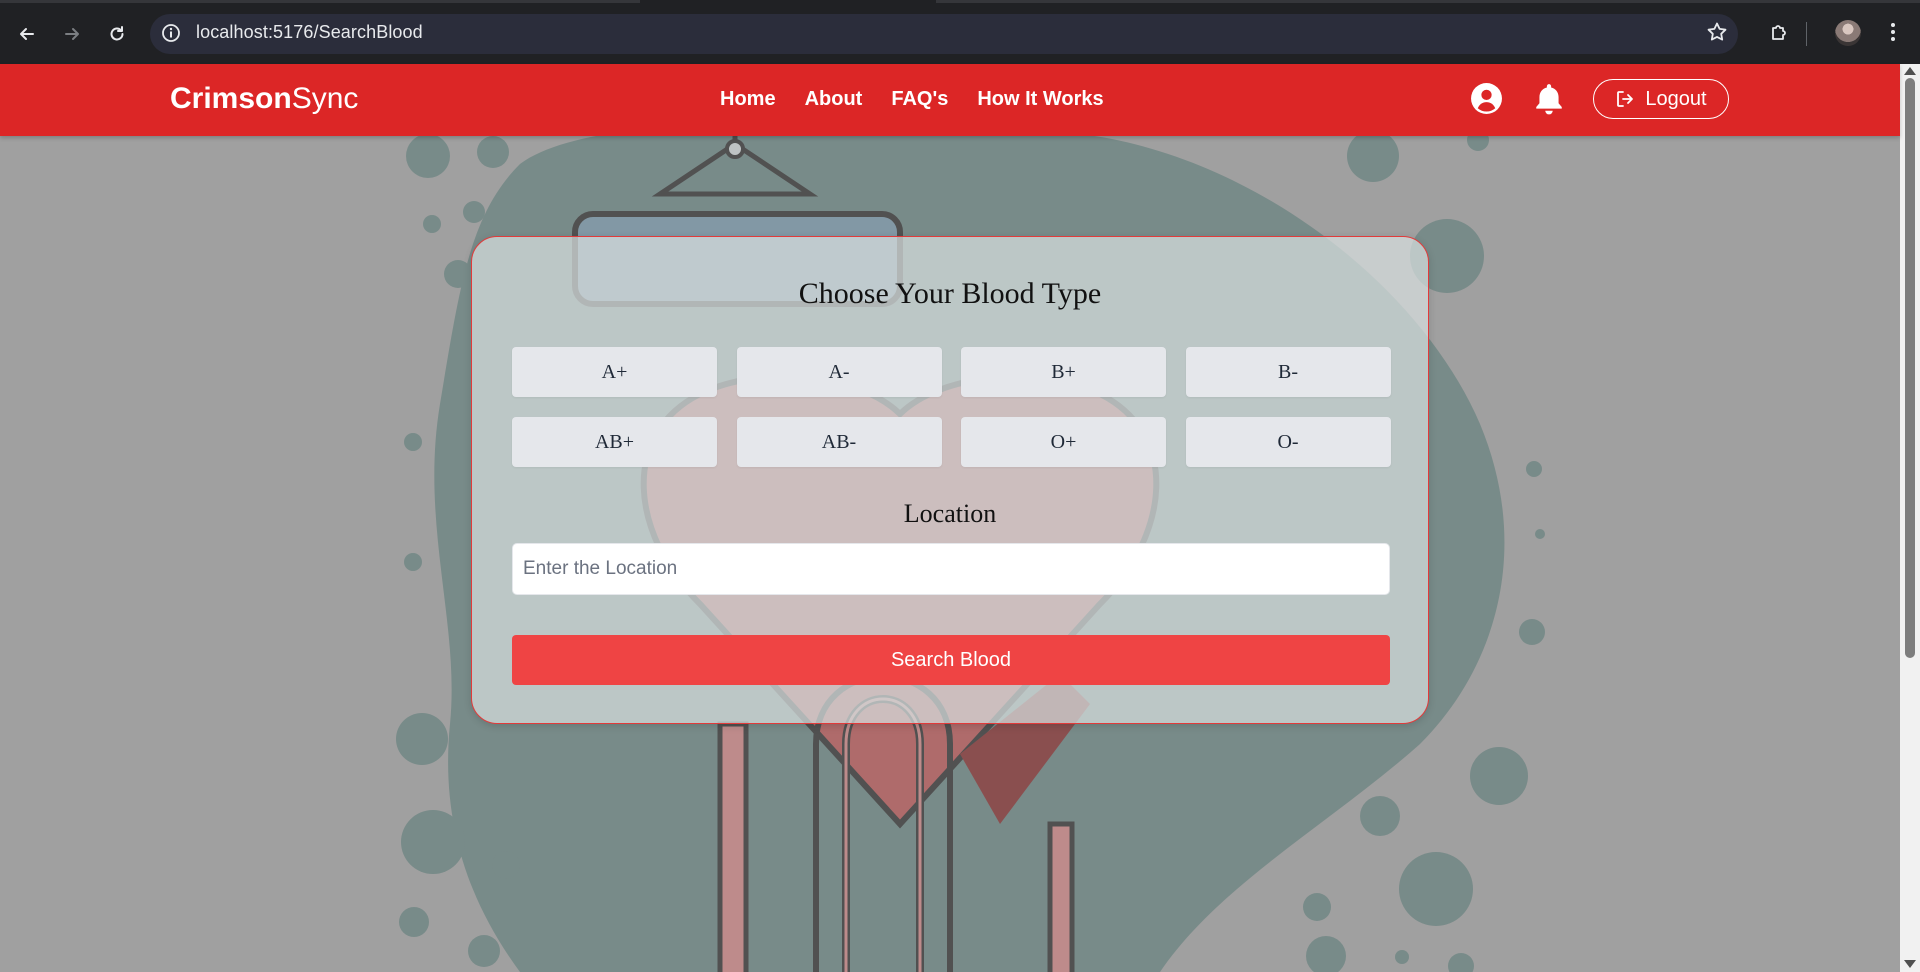 The width and height of the screenshot is (1920, 972). I want to click on card-title: Choose Your Blood Type, so click(950, 293).